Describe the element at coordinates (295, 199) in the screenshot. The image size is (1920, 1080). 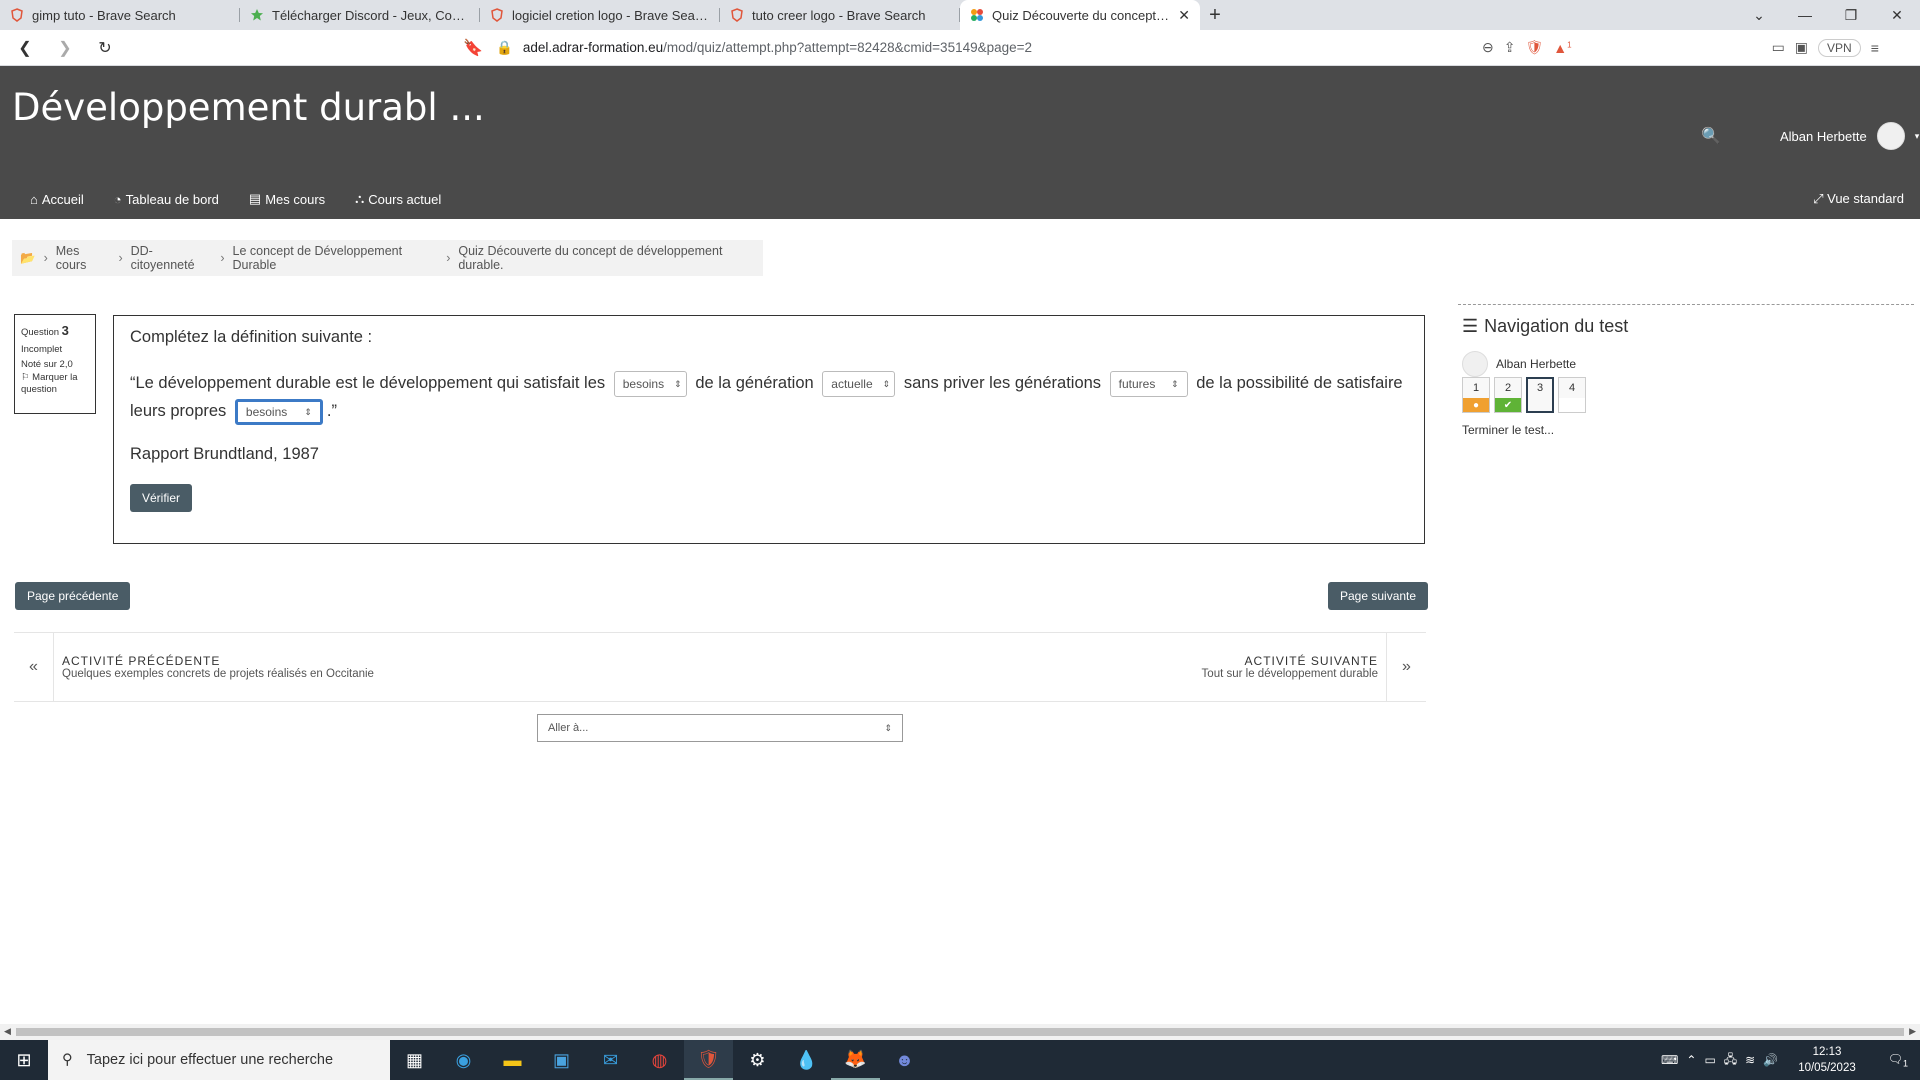
I see `nav-label: Mes cours` at that location.